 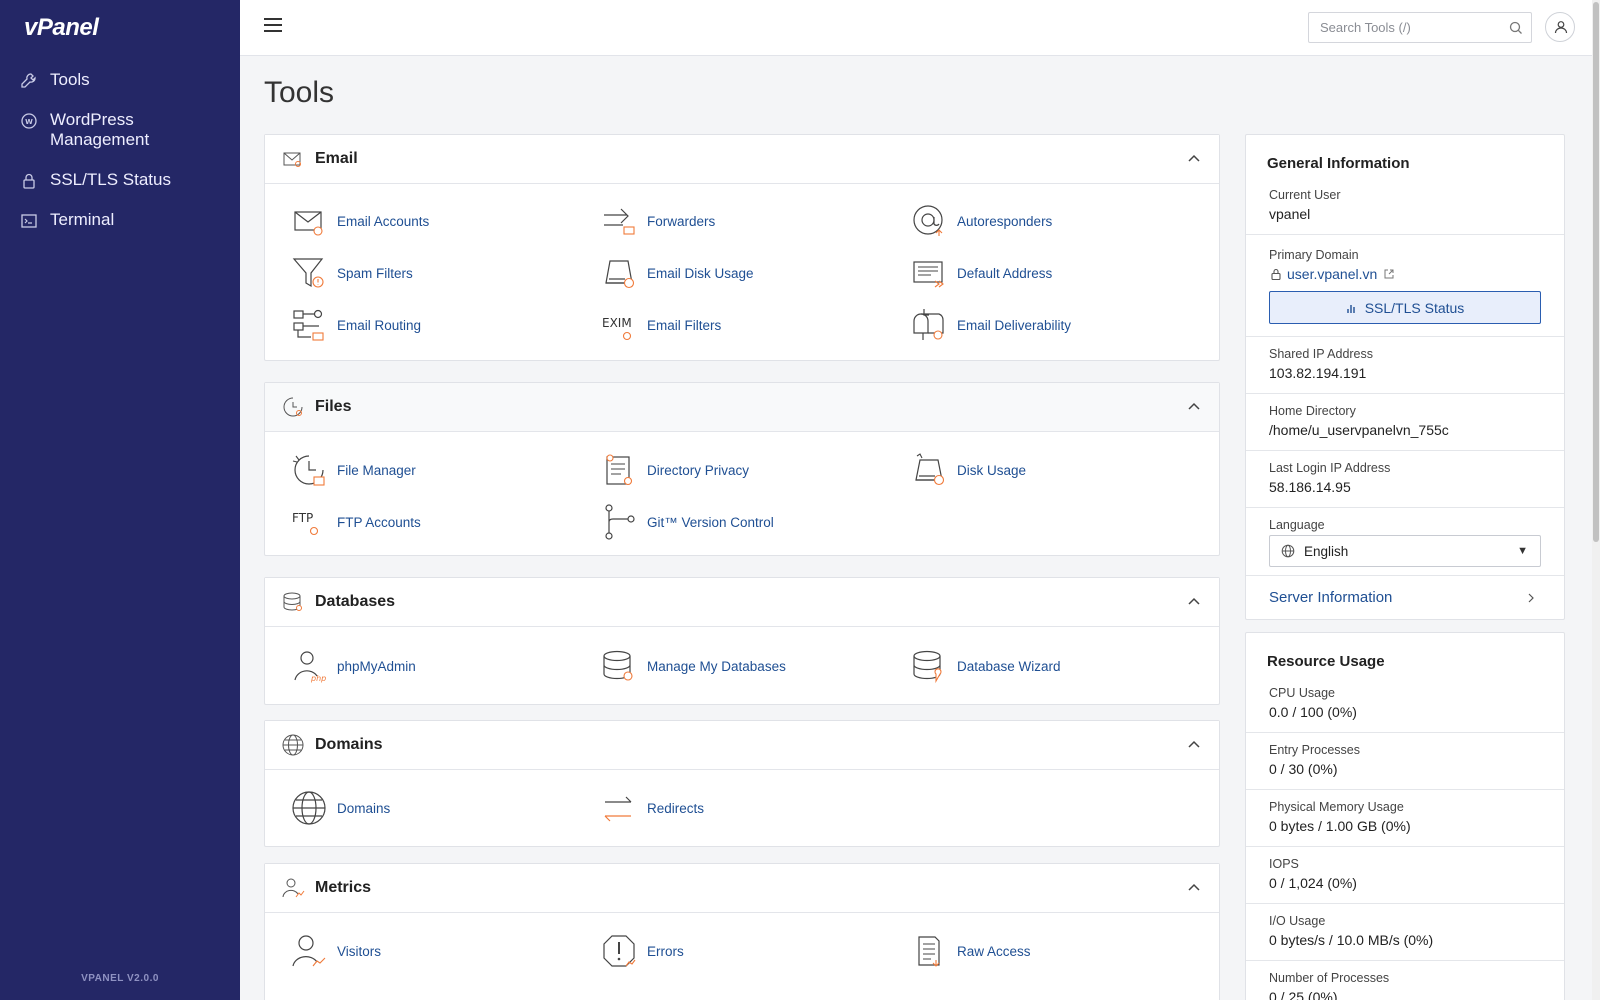 I want to click on tool-database-wizard: Database Wizard, so click(x=1066, y=666).